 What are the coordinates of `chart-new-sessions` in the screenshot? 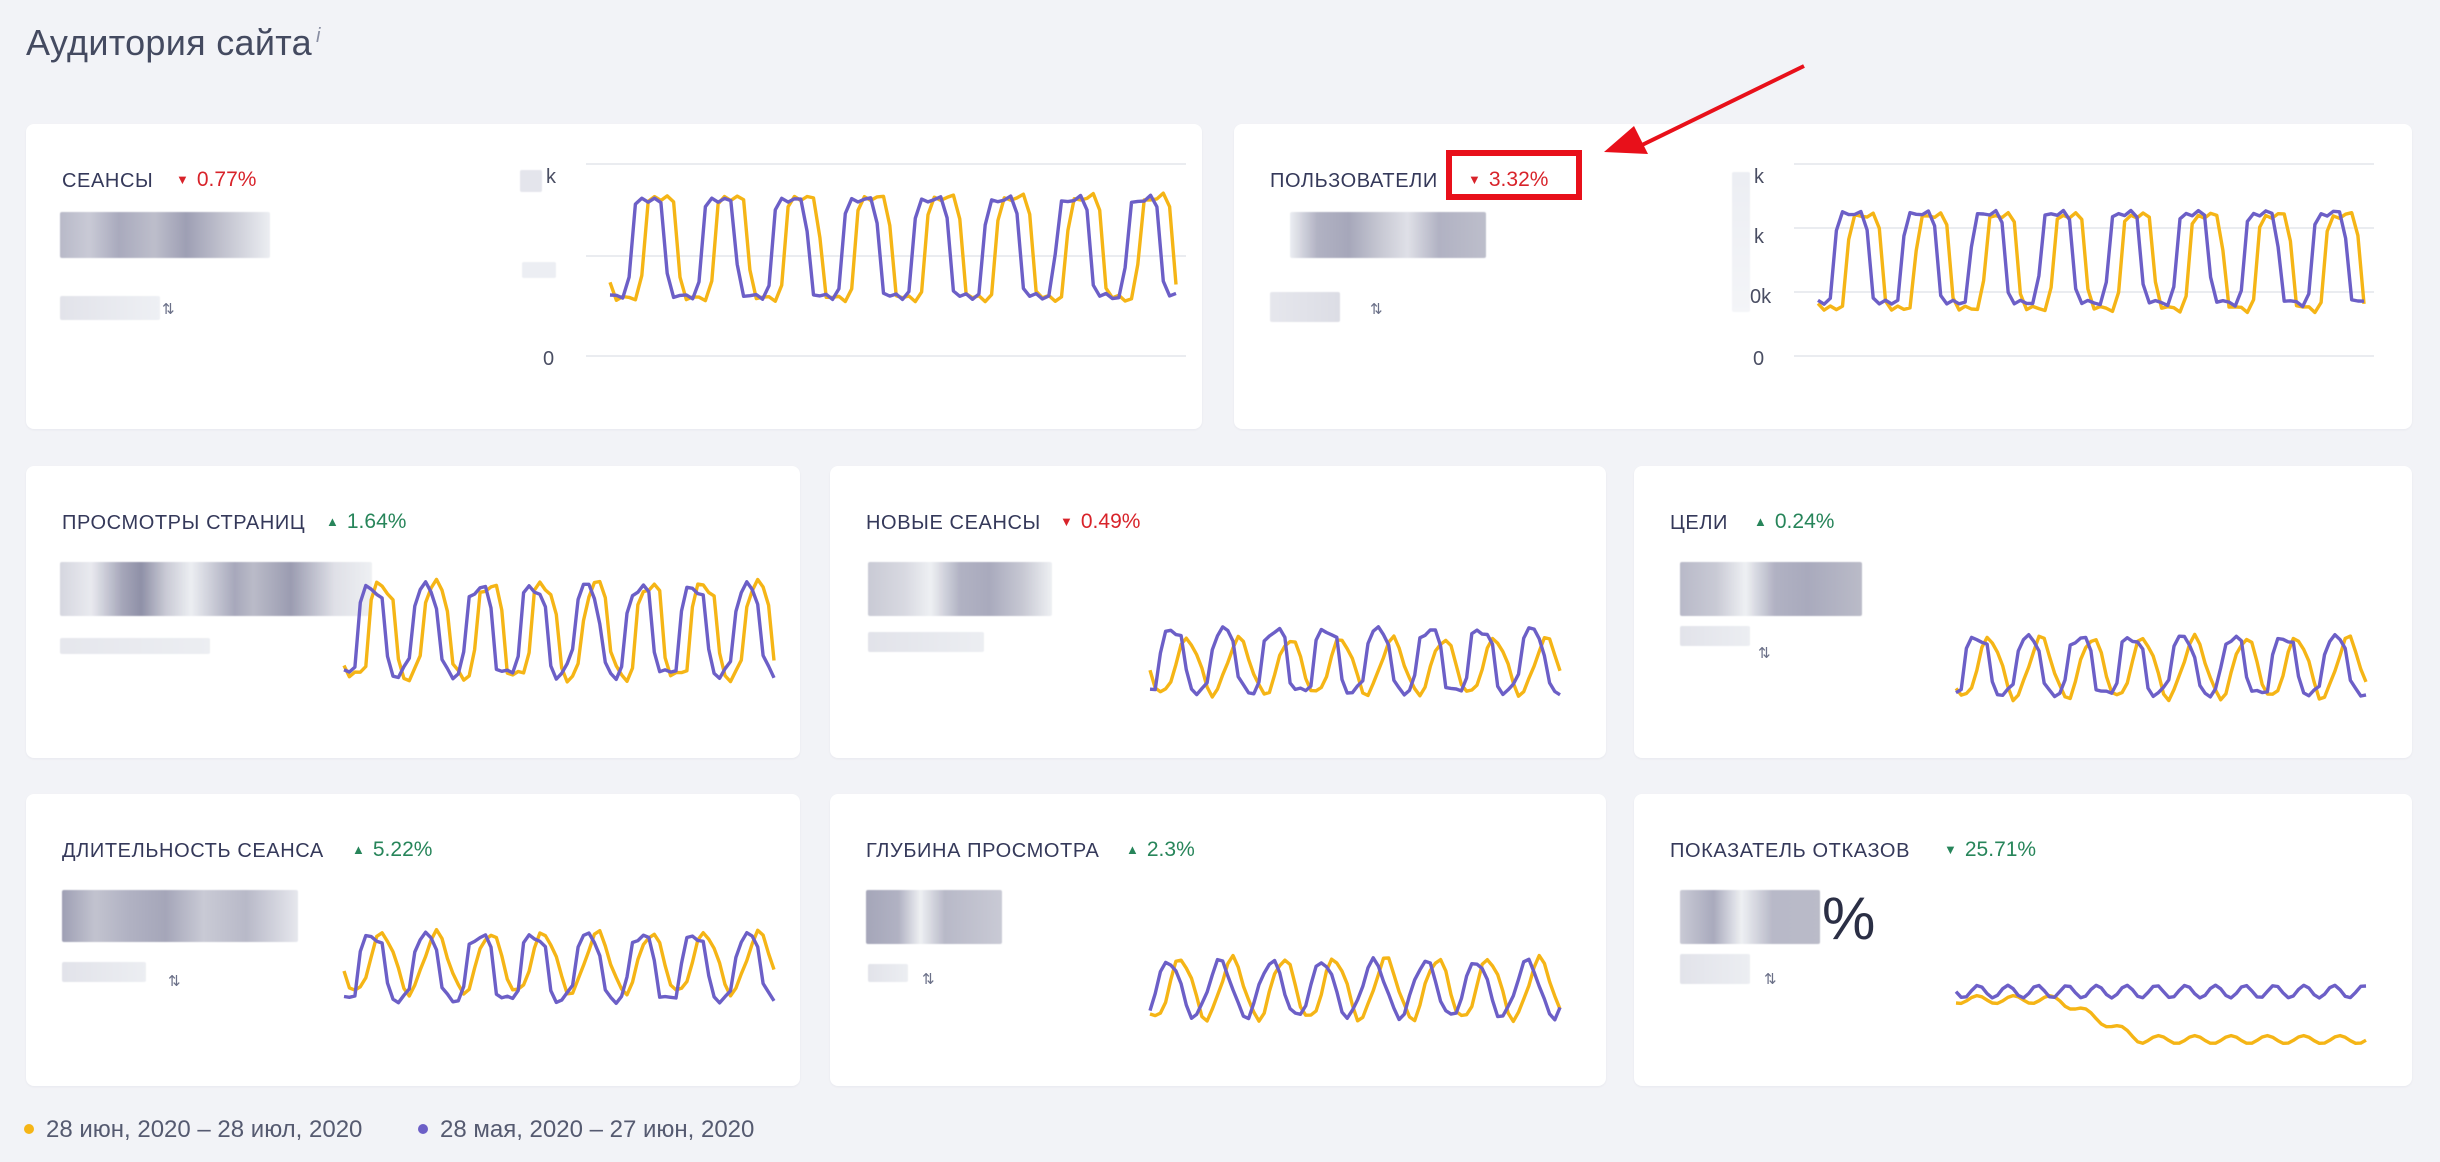 It's located at (1355, 662).